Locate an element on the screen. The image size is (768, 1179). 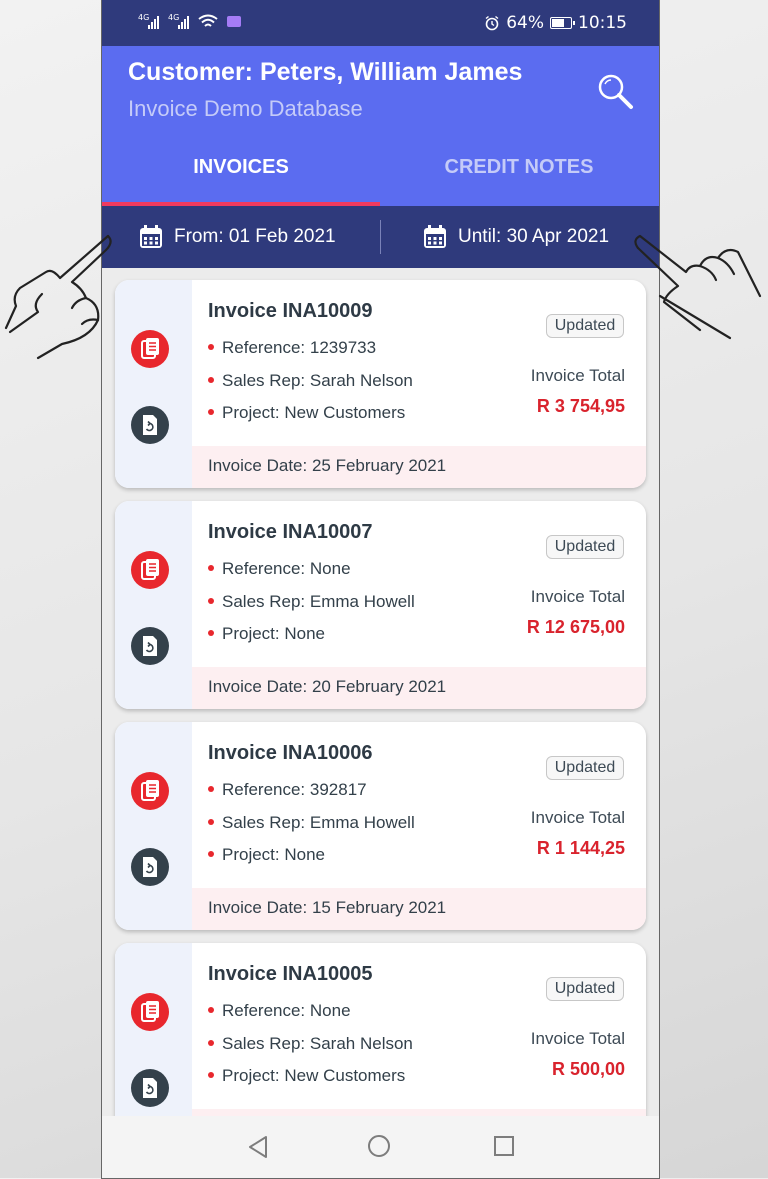
message-notification-icon is located at coordinates (234, 21).